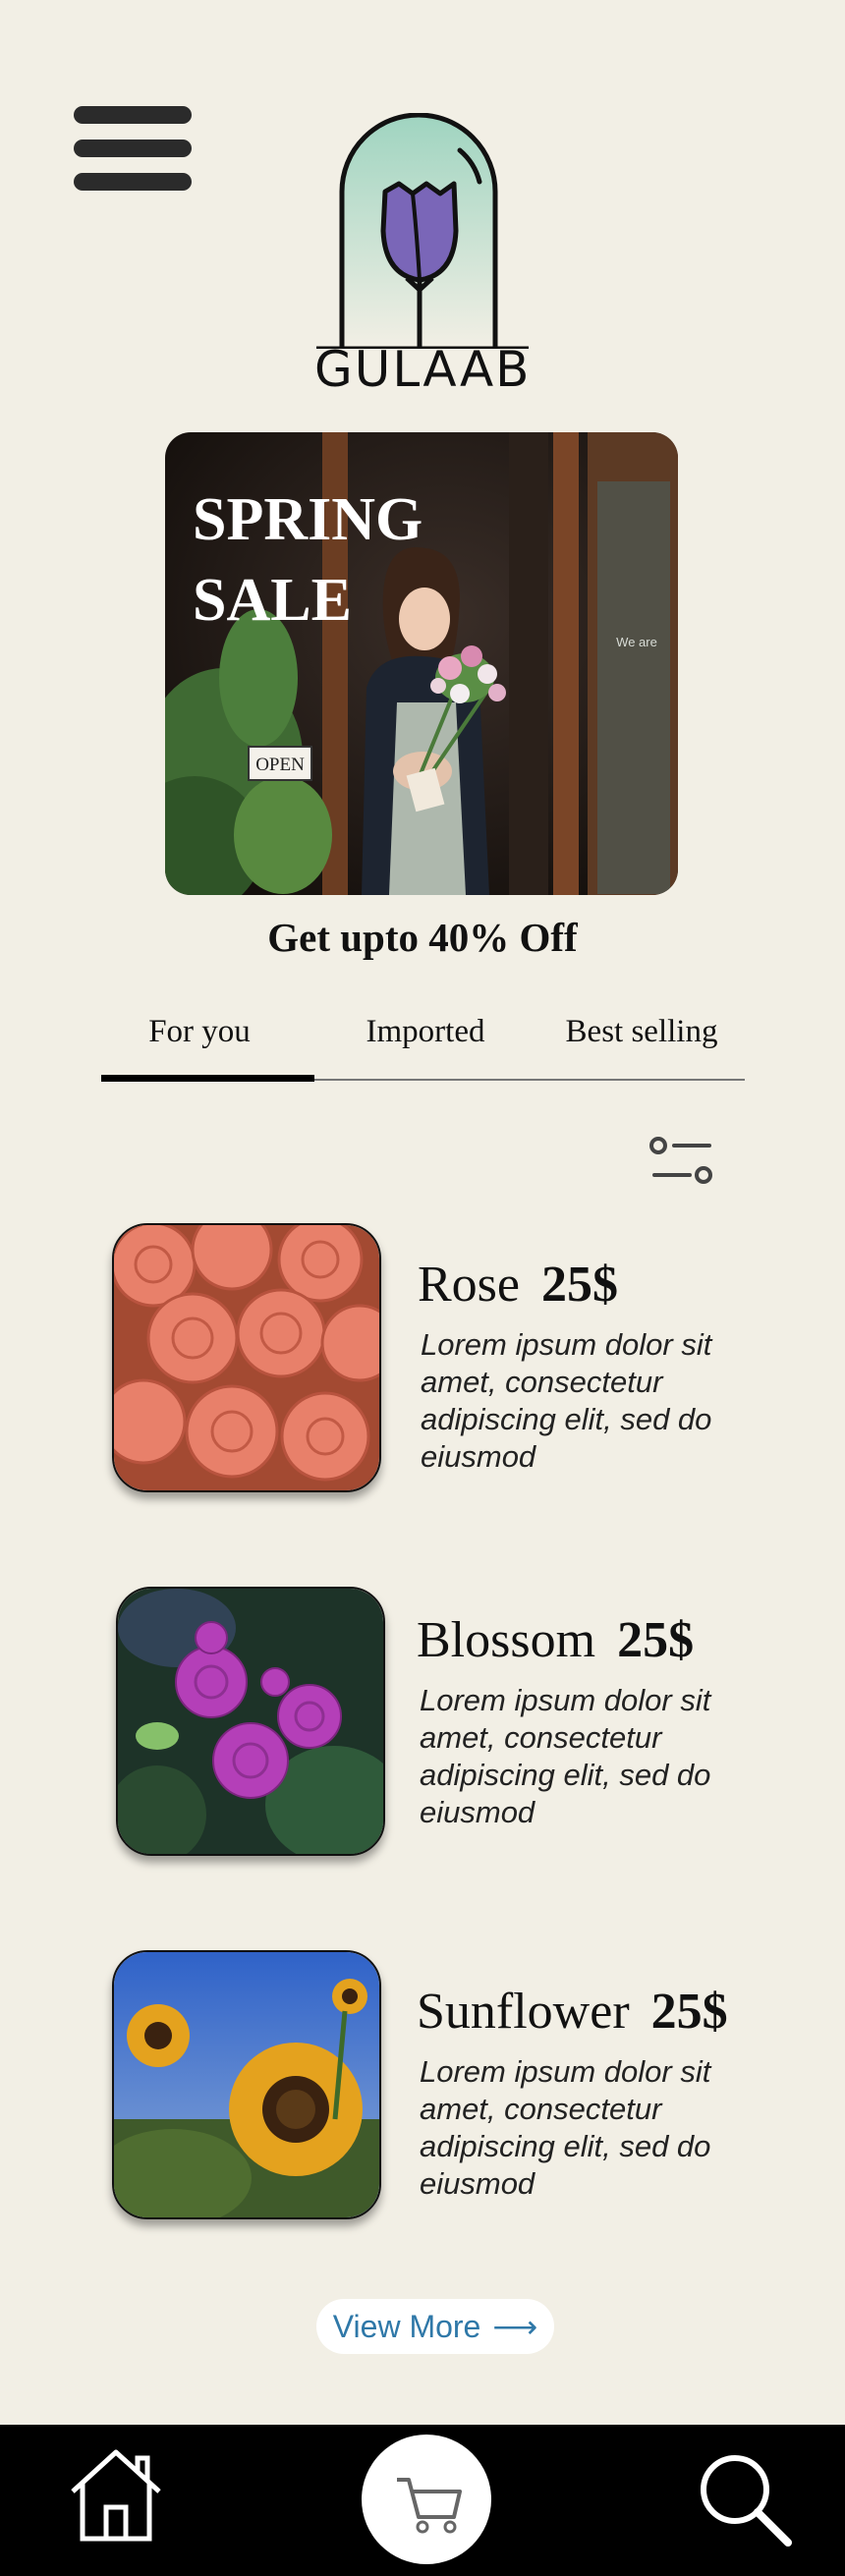 The image size is (845, 2576). I want to click on product-title-blossom: Blossom 25$, so click(555, 1640).